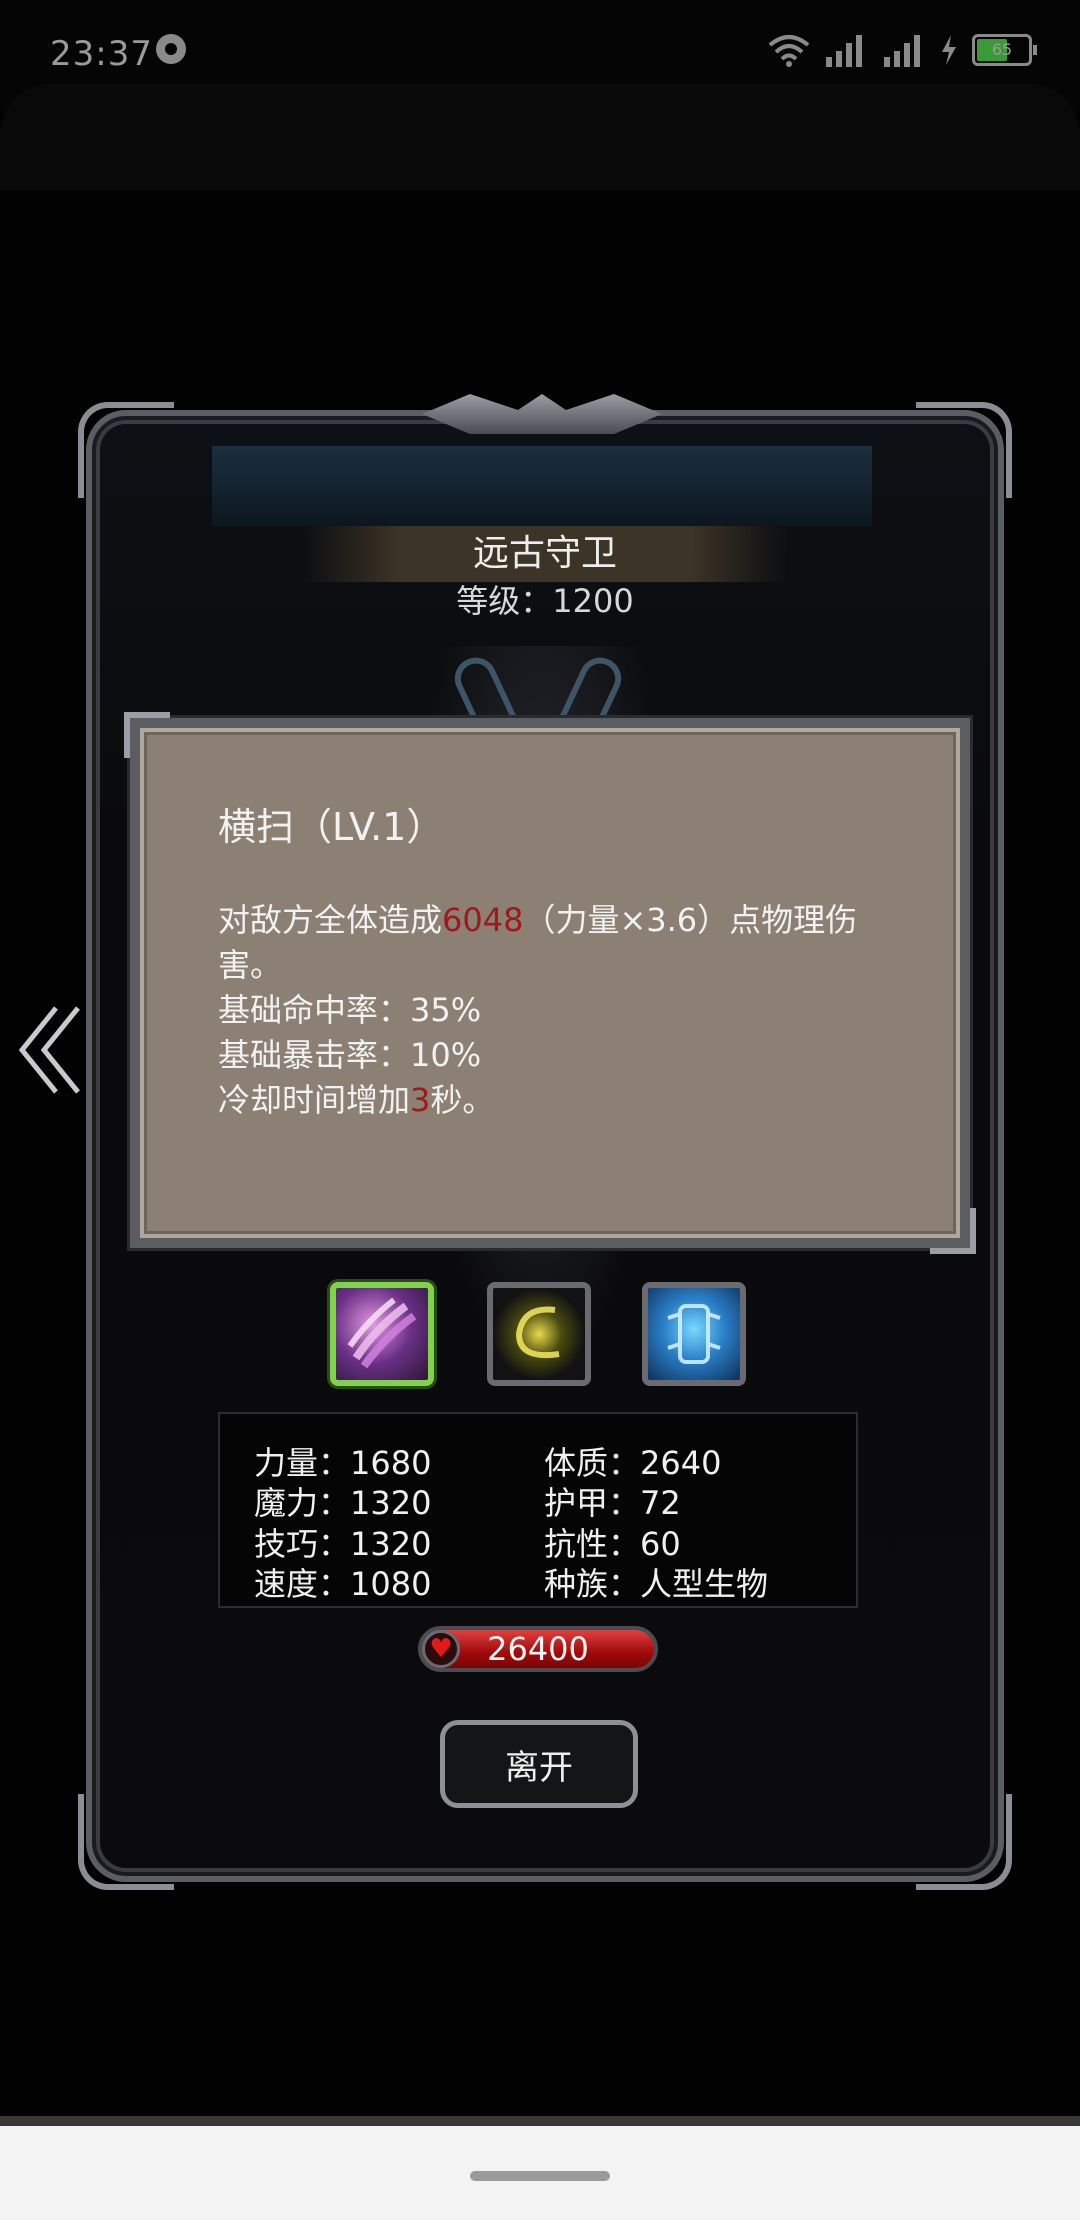  Describe the element at coordinates (558, 1100) in the screenshot. I see `cooldown-line: 冷却时间增加3秒。` at that location.